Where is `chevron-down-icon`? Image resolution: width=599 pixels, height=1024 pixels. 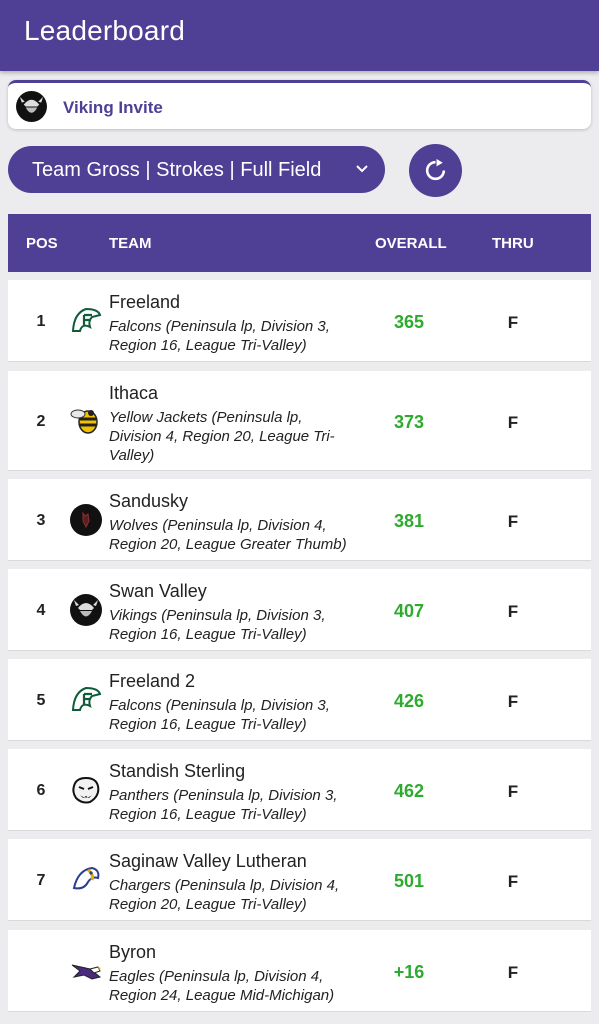
chevron-down-icon is located at coordinates (362, 169).